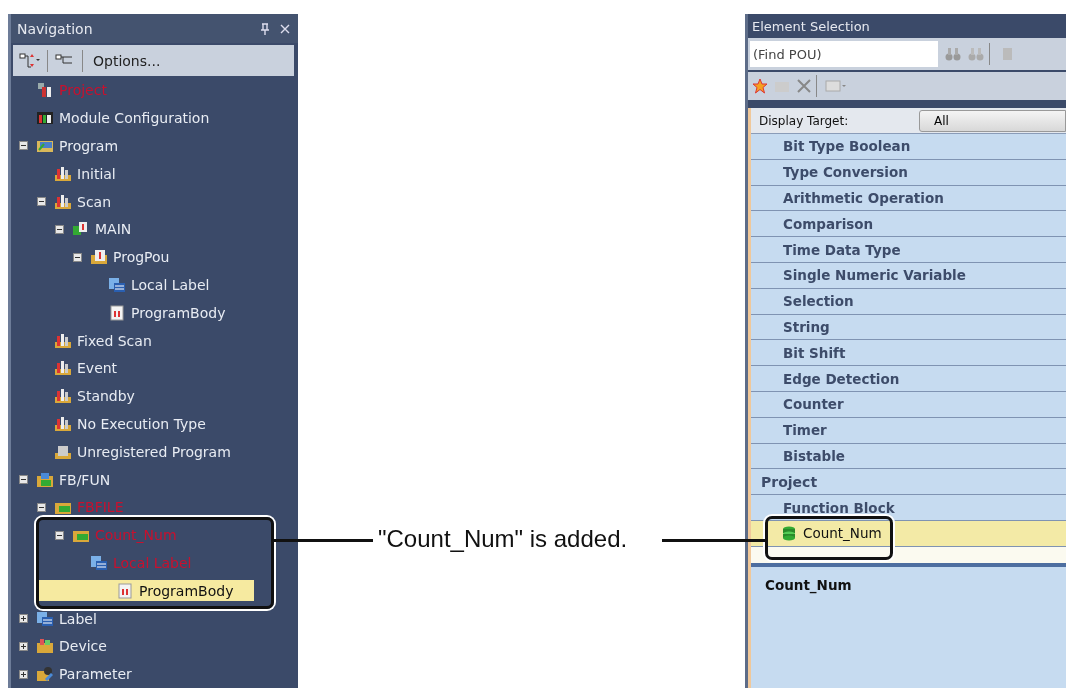  I want to click on tree-item: Module Configuration, so click(154, 118).